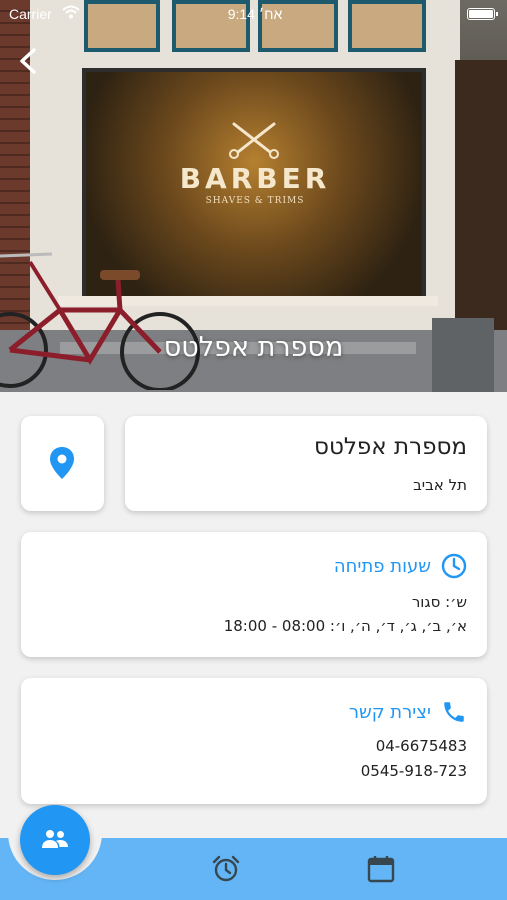 This screenshot has height=900, width=507. I want to click on carrier-label: Carrier, so click(30, 14).